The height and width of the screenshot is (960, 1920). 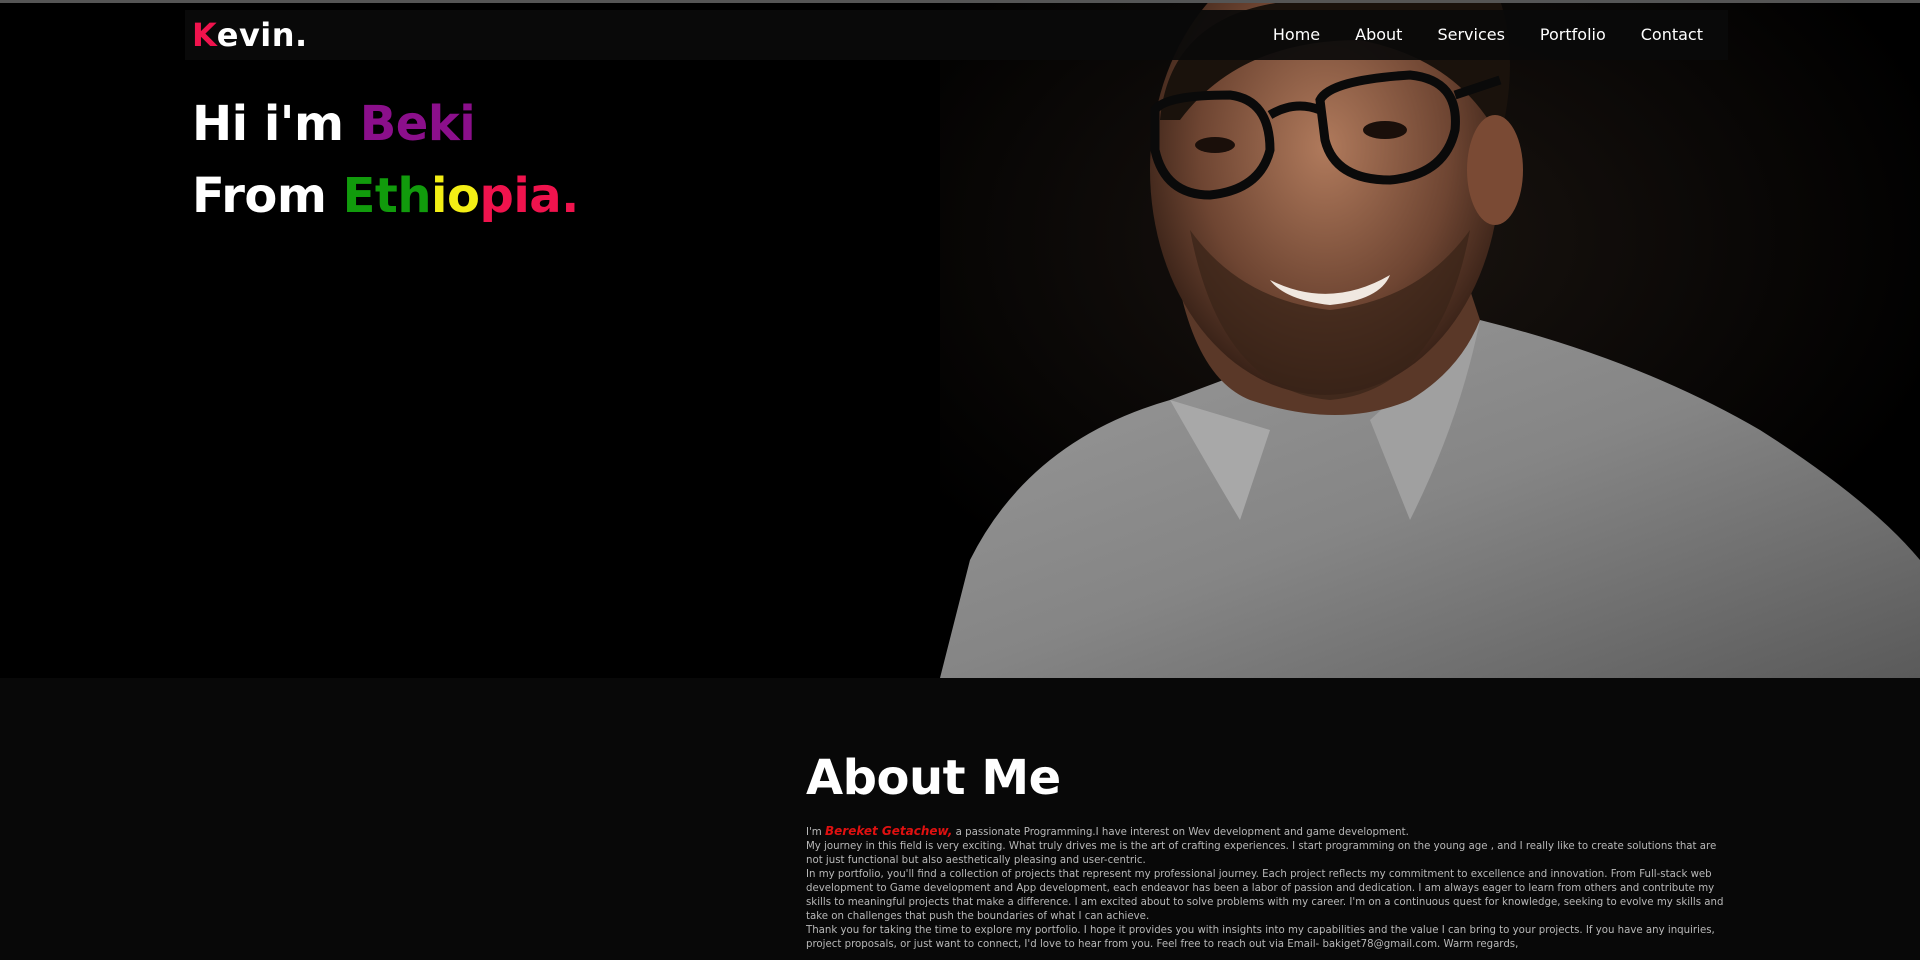 What do you see at coordinates (262, 35) in the screenshot?
I see `logo-text: evin.` at bounding box center [262, 35].